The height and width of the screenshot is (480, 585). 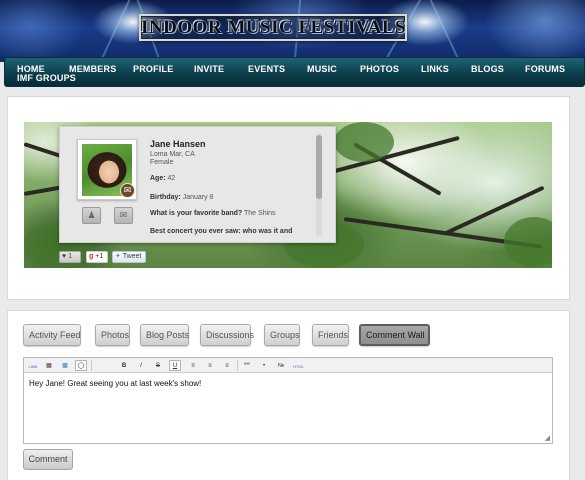 What do you see at coordinates (127, 190) in the screenshot?
I see `badge-icon: ✉` at bounding box center [127, 190].